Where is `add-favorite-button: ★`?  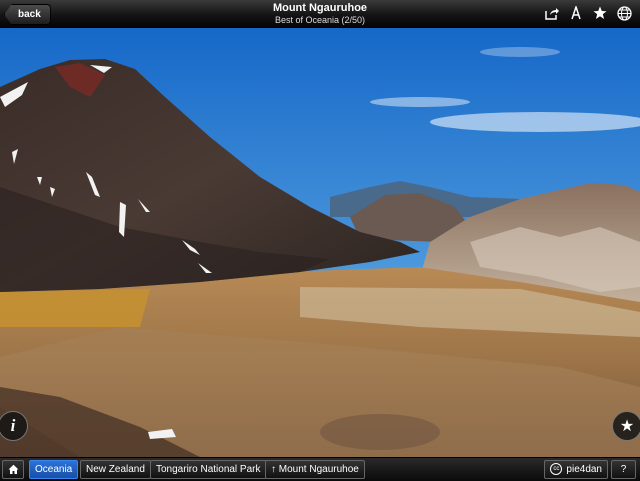
add-favorite-button: ★ is located at coordinates (626, 426).